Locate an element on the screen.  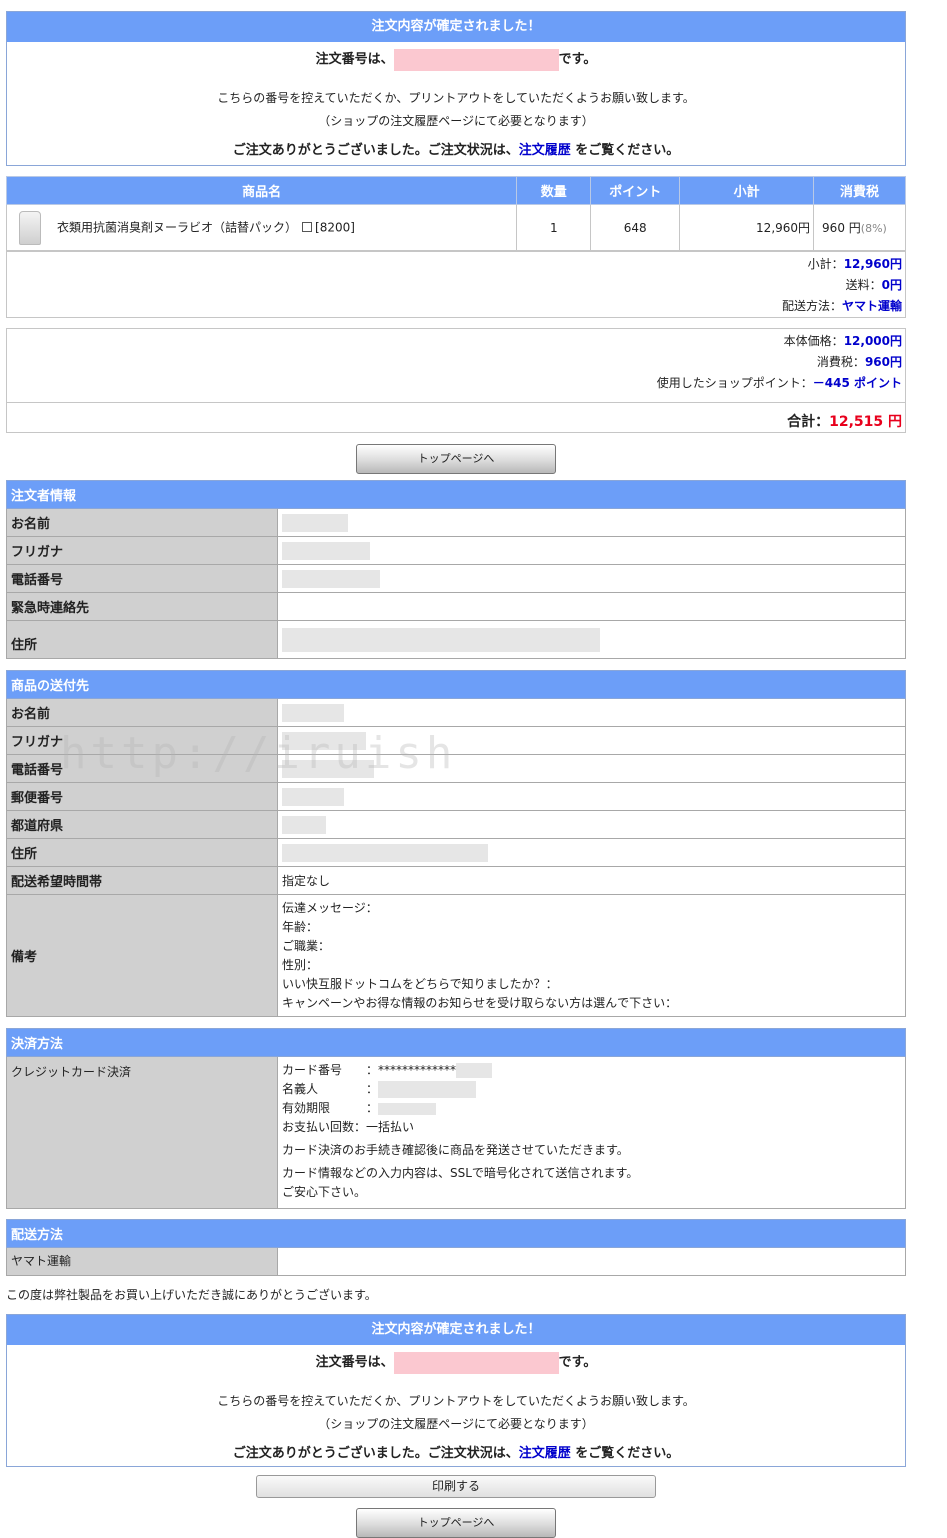
dest-kana-value is located at coordinates (591, 740).